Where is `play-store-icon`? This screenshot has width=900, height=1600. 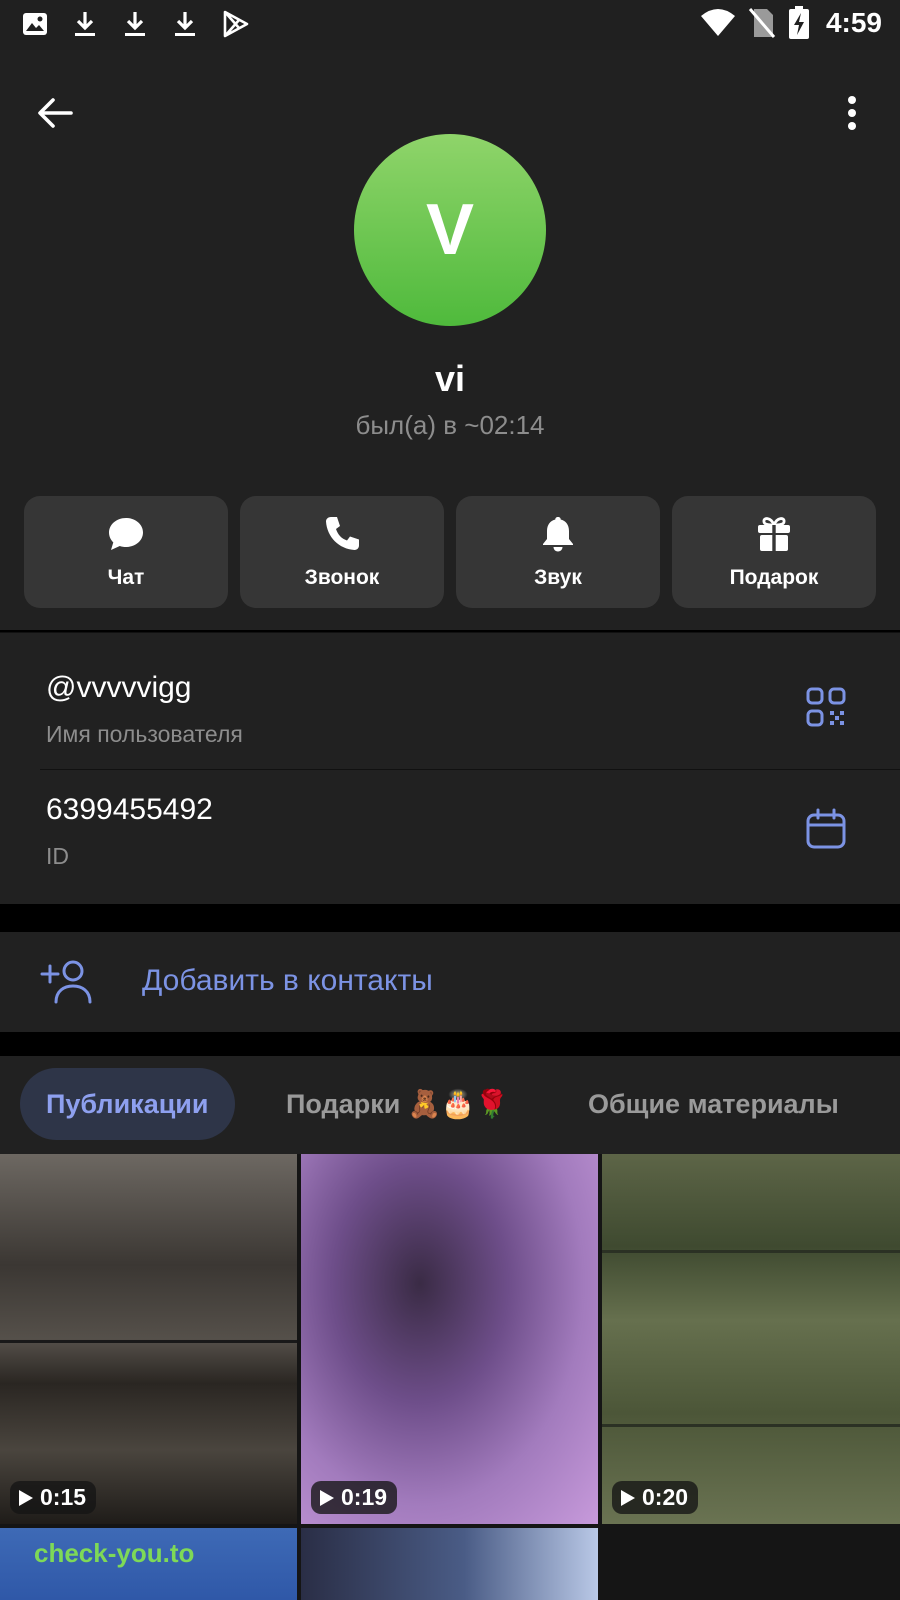
play-store-icon is located at coordinates (236, 24).